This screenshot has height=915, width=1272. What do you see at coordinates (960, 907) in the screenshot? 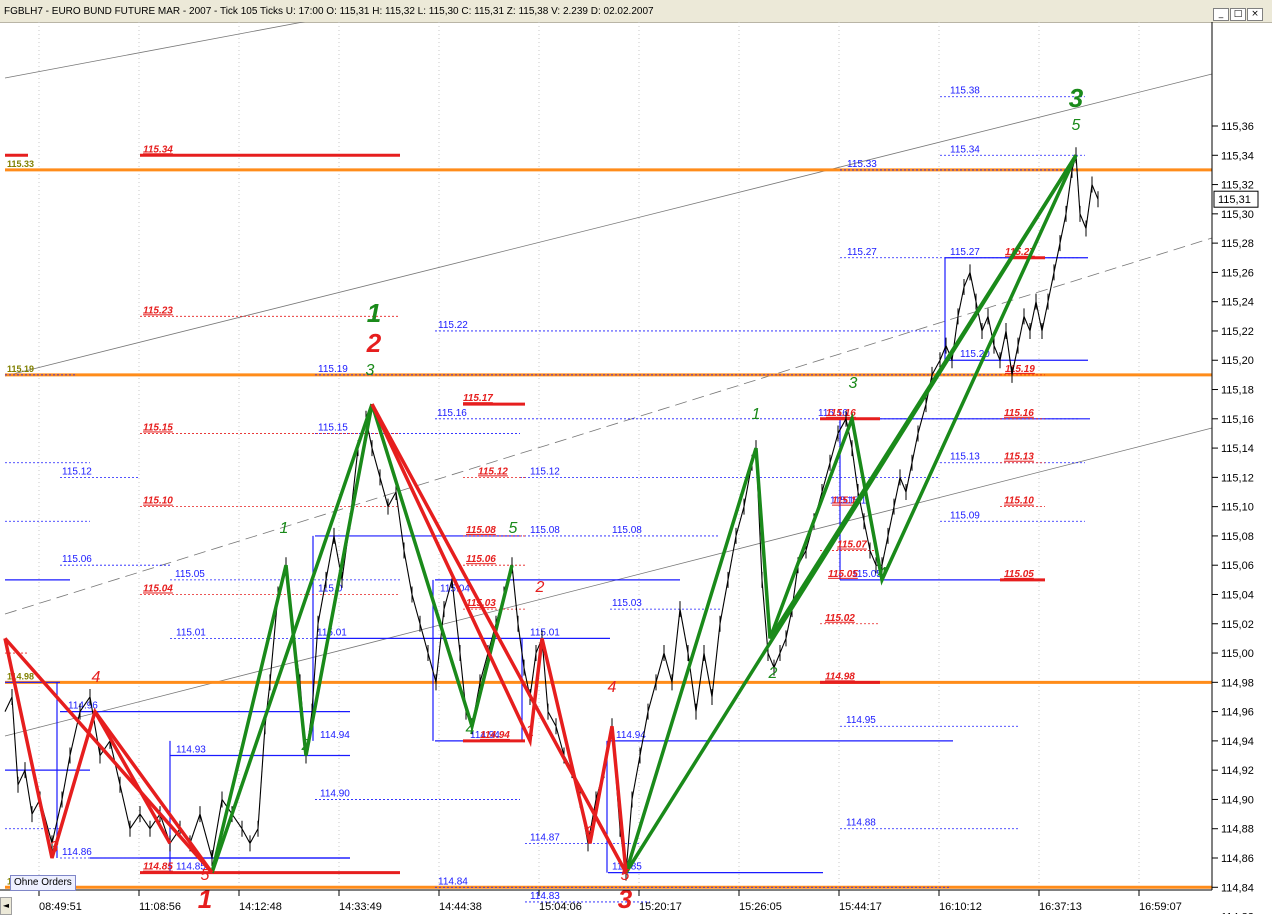
I see `time-axis-label: 16:10:12` at bounding box center [960, 907].